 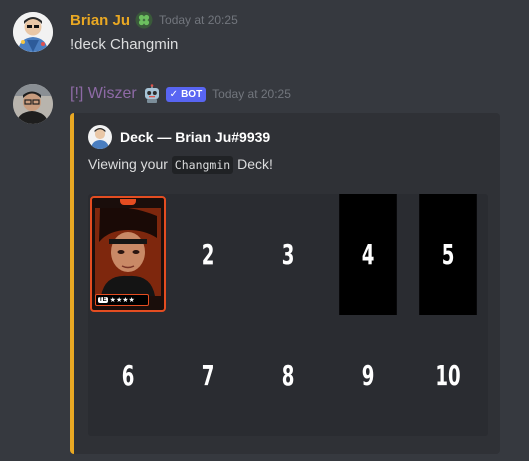 I want to click on deck-slot-6: 6, so click(x=128, y=375).